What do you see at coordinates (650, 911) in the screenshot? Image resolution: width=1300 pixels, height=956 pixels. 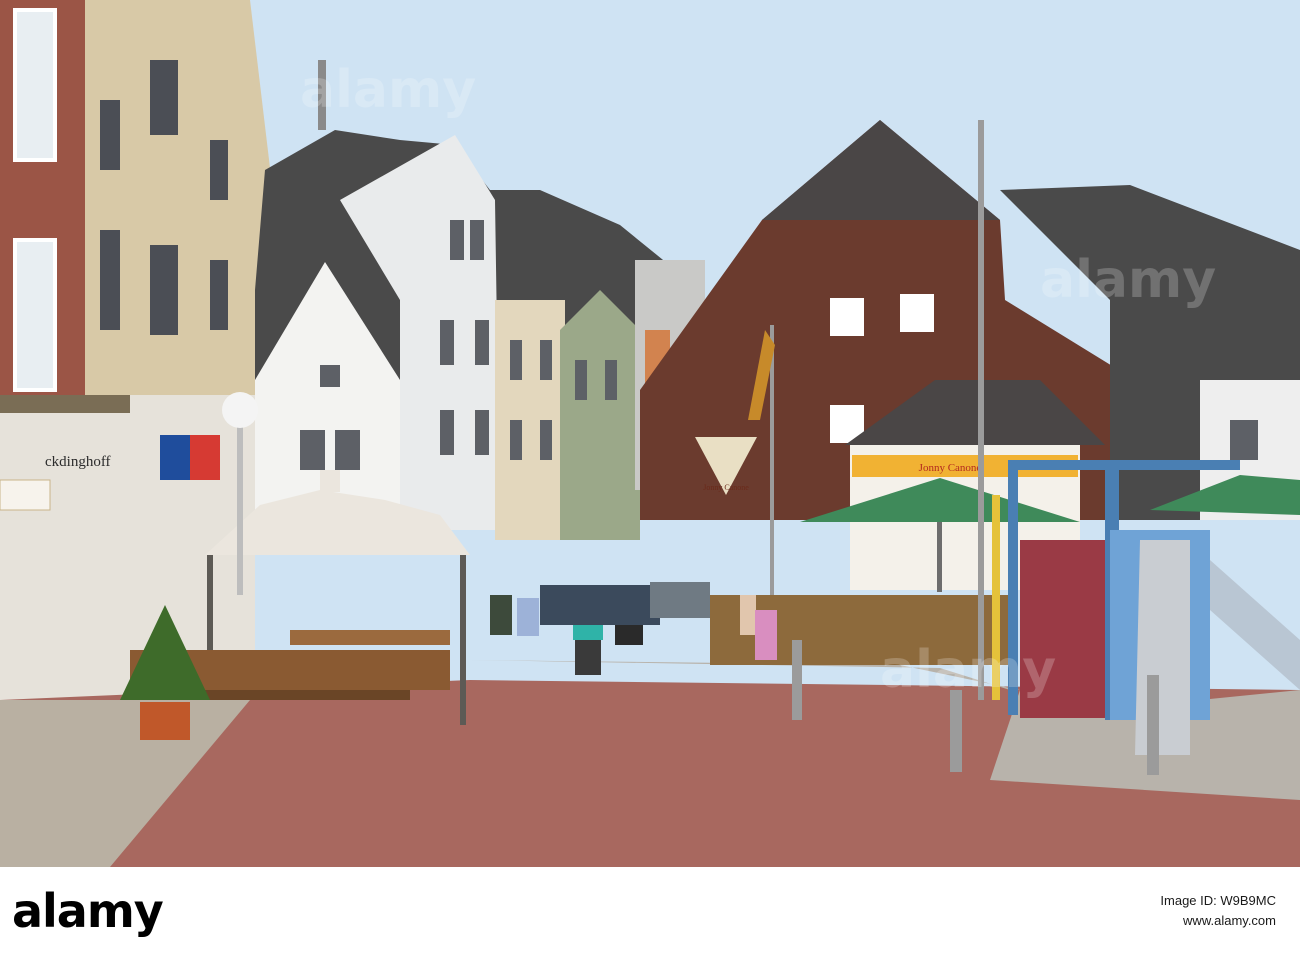 I see `footer-bar` at bounding box center [650, 911].